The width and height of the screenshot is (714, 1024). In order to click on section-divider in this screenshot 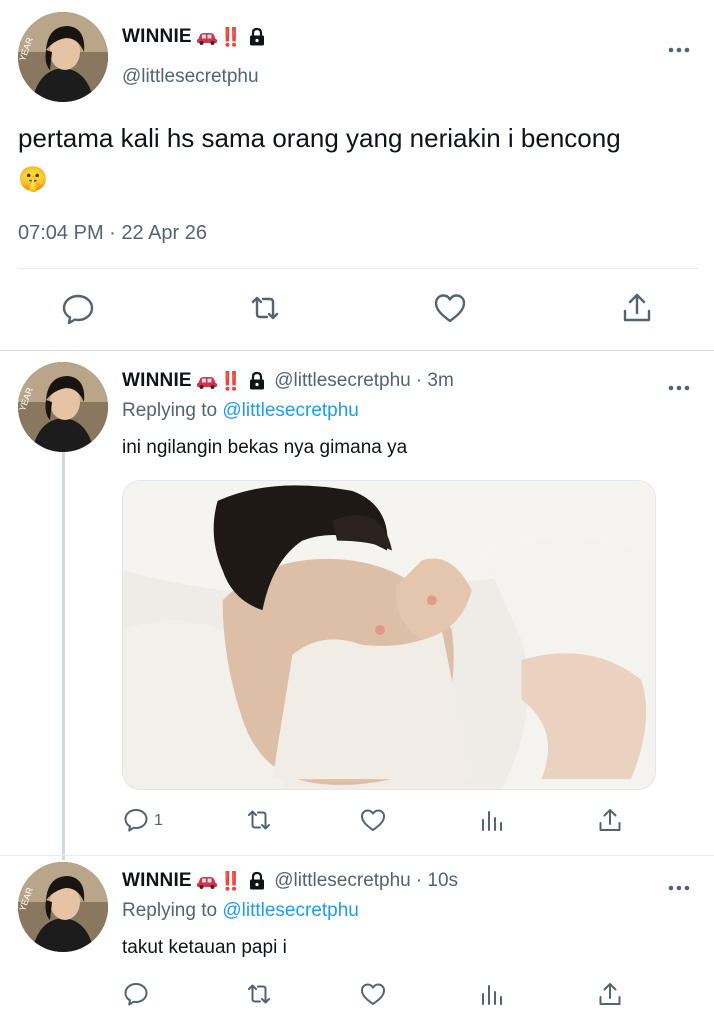, I will do `click(357, 350)`.